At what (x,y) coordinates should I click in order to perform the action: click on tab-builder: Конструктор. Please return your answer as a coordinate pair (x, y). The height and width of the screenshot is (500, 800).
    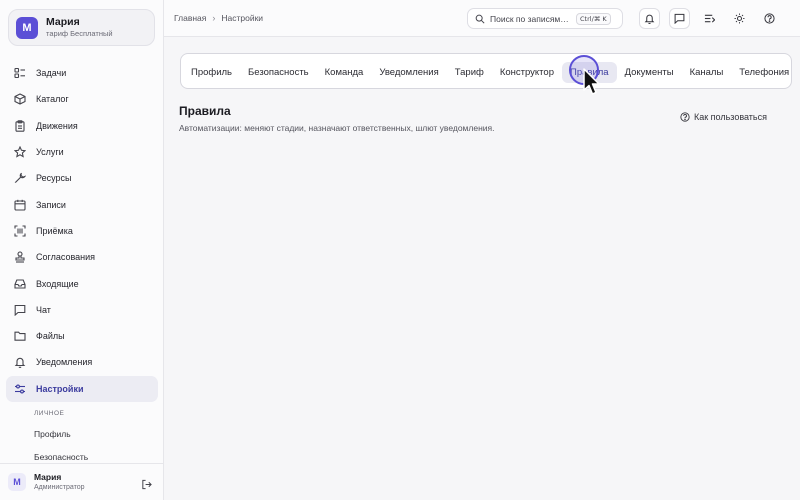
    Looking at the image, I should click on (527, 72).